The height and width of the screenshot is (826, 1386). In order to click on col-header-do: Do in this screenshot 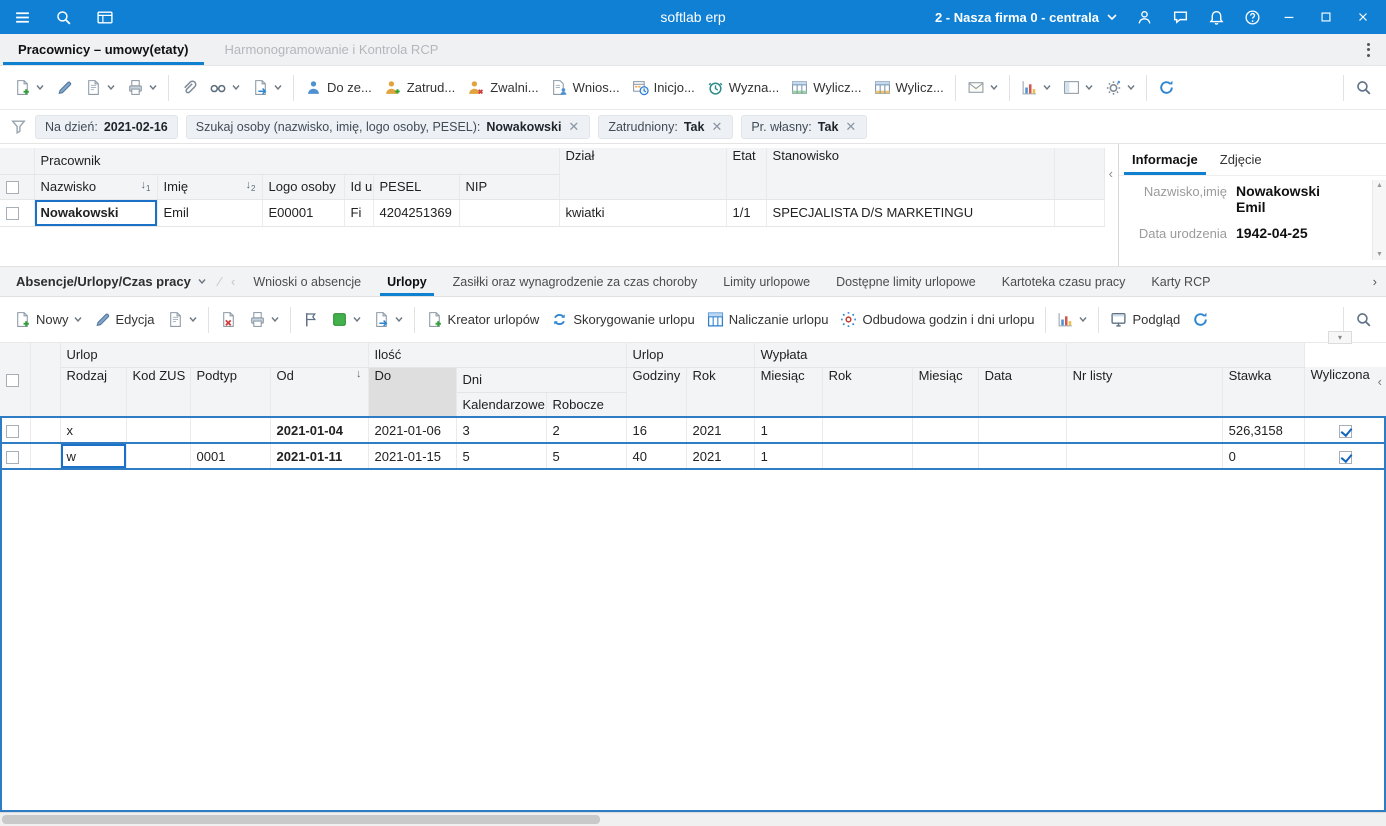, I will do `click(412, 392)`.